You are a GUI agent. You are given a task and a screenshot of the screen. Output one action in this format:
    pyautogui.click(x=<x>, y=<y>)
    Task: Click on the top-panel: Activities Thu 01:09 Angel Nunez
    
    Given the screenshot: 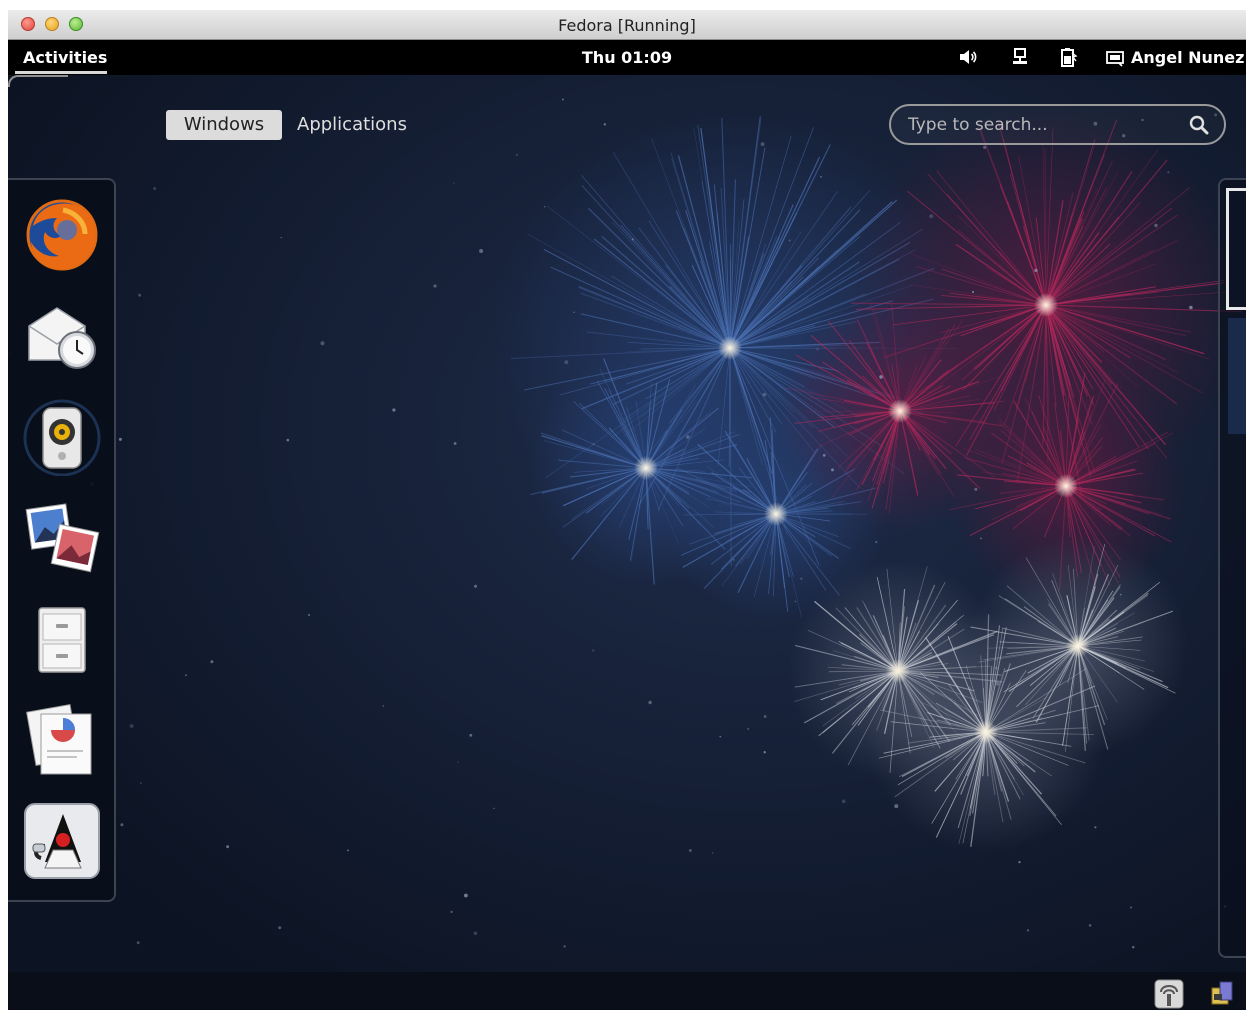 What is the action you would take?
    pyautogui.click(x=627, y=57)
    